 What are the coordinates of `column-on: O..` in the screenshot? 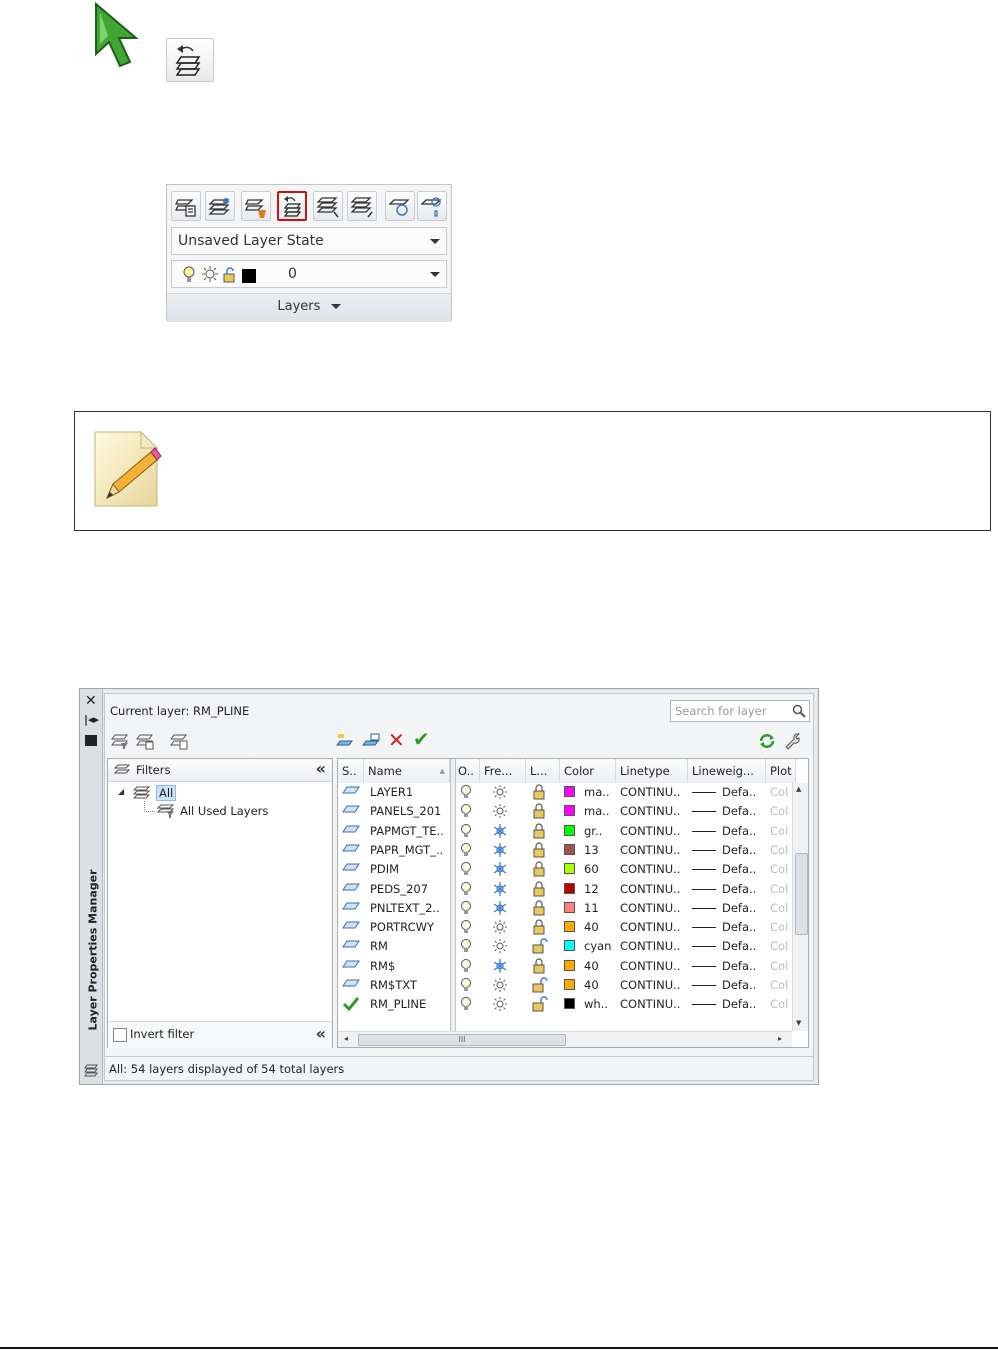 It's located at (467, 771).